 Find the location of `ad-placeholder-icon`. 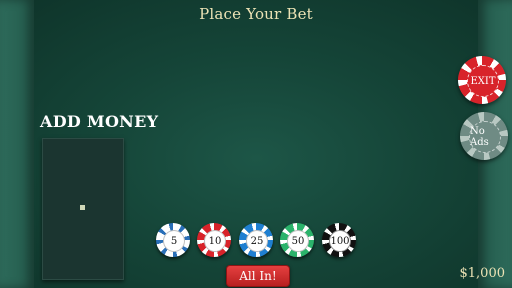

ad-placeholder-icon is located at coordinates (82, 207).